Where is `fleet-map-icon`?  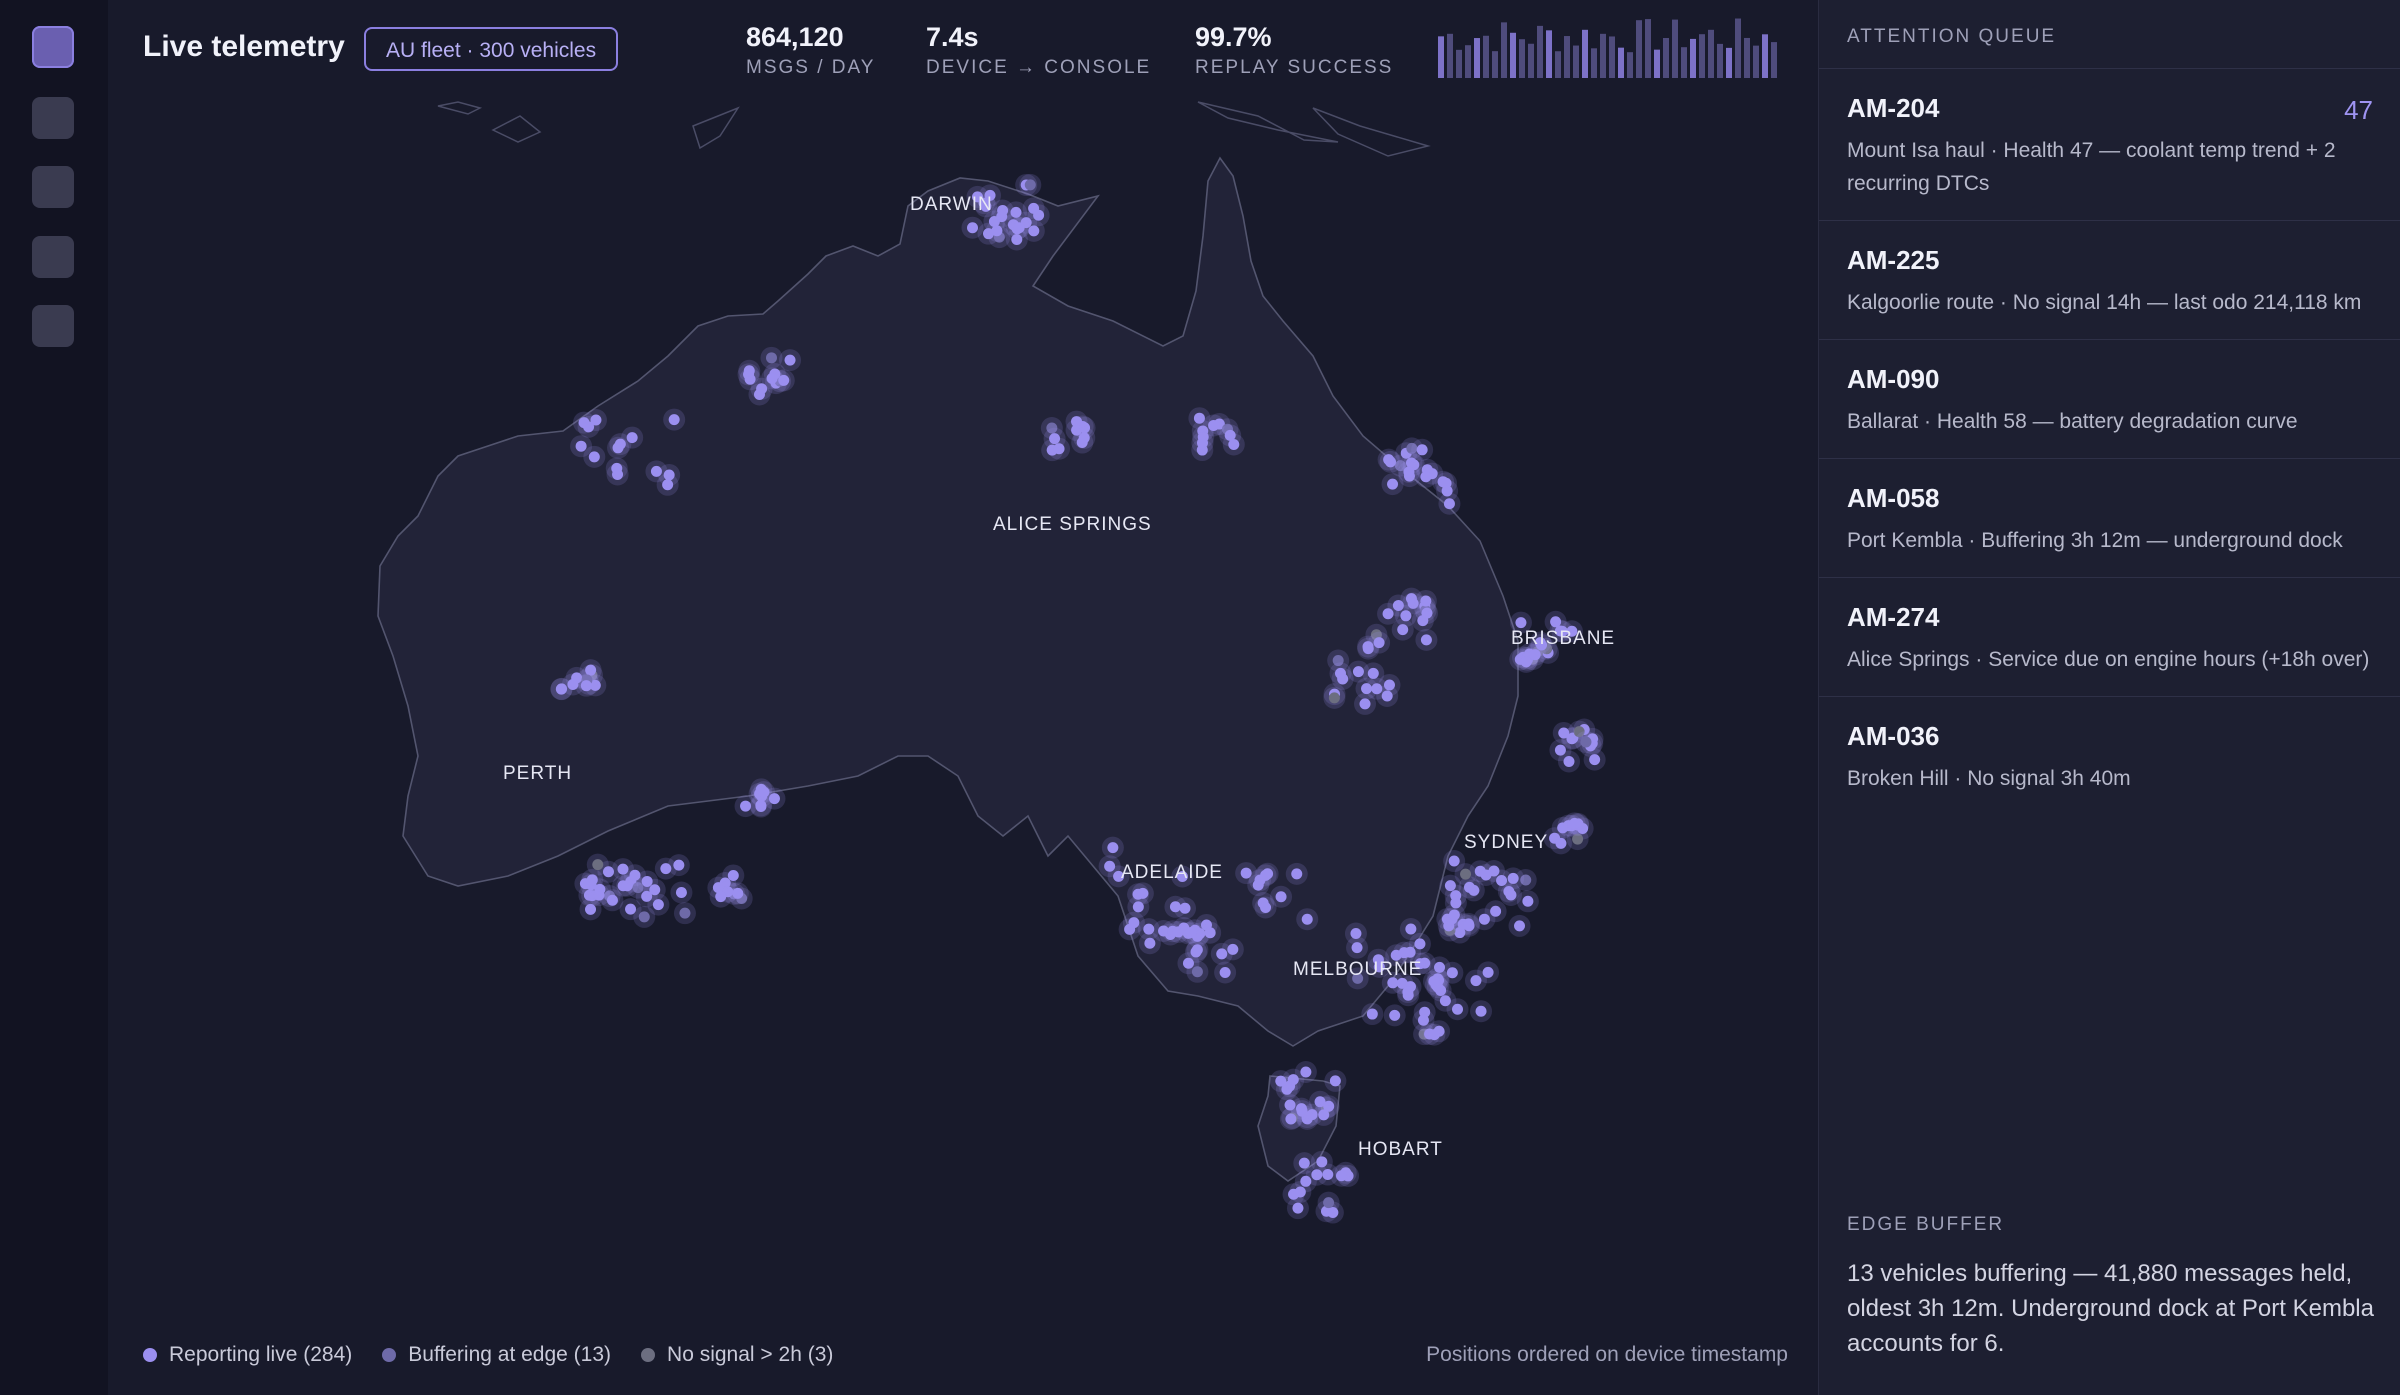
fleet-map-icon is located at coordinates (53, 47).